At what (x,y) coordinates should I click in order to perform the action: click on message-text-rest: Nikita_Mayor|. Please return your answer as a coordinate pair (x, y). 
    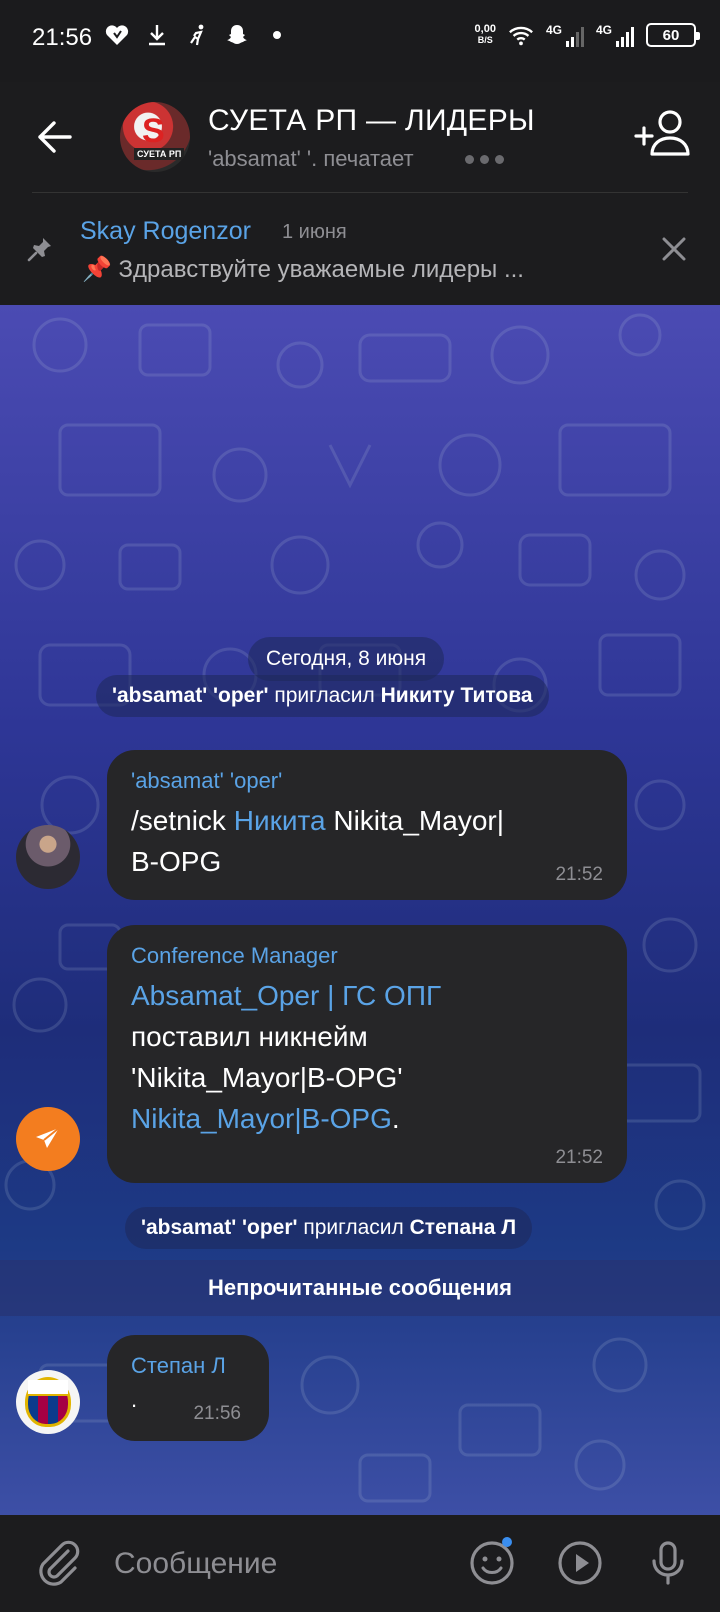
    Looking at the image, I should click on (418, 820).